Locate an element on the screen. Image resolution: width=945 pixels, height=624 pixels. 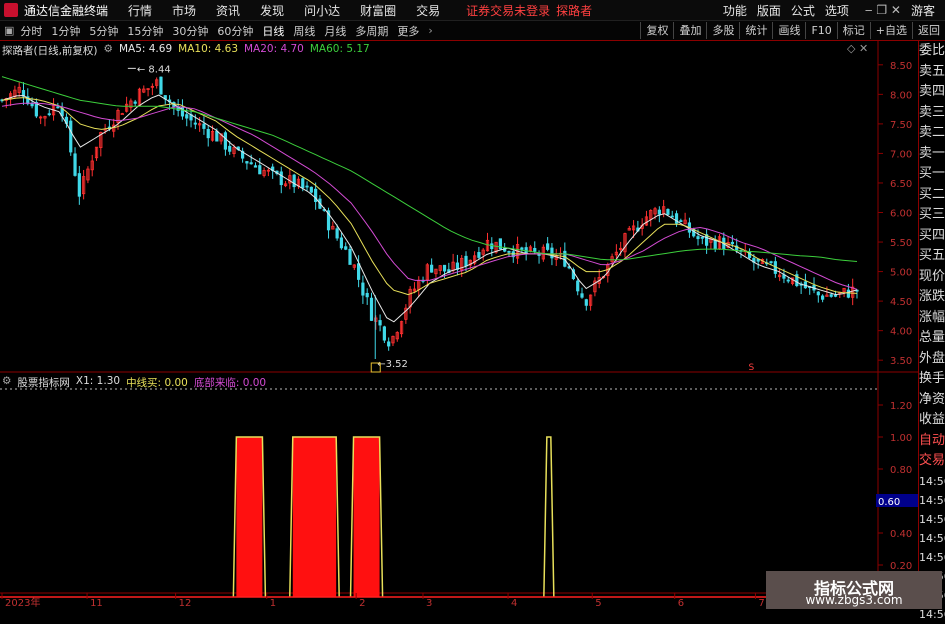
overlay-button: 叠加 is located at coordinates (689, 30).